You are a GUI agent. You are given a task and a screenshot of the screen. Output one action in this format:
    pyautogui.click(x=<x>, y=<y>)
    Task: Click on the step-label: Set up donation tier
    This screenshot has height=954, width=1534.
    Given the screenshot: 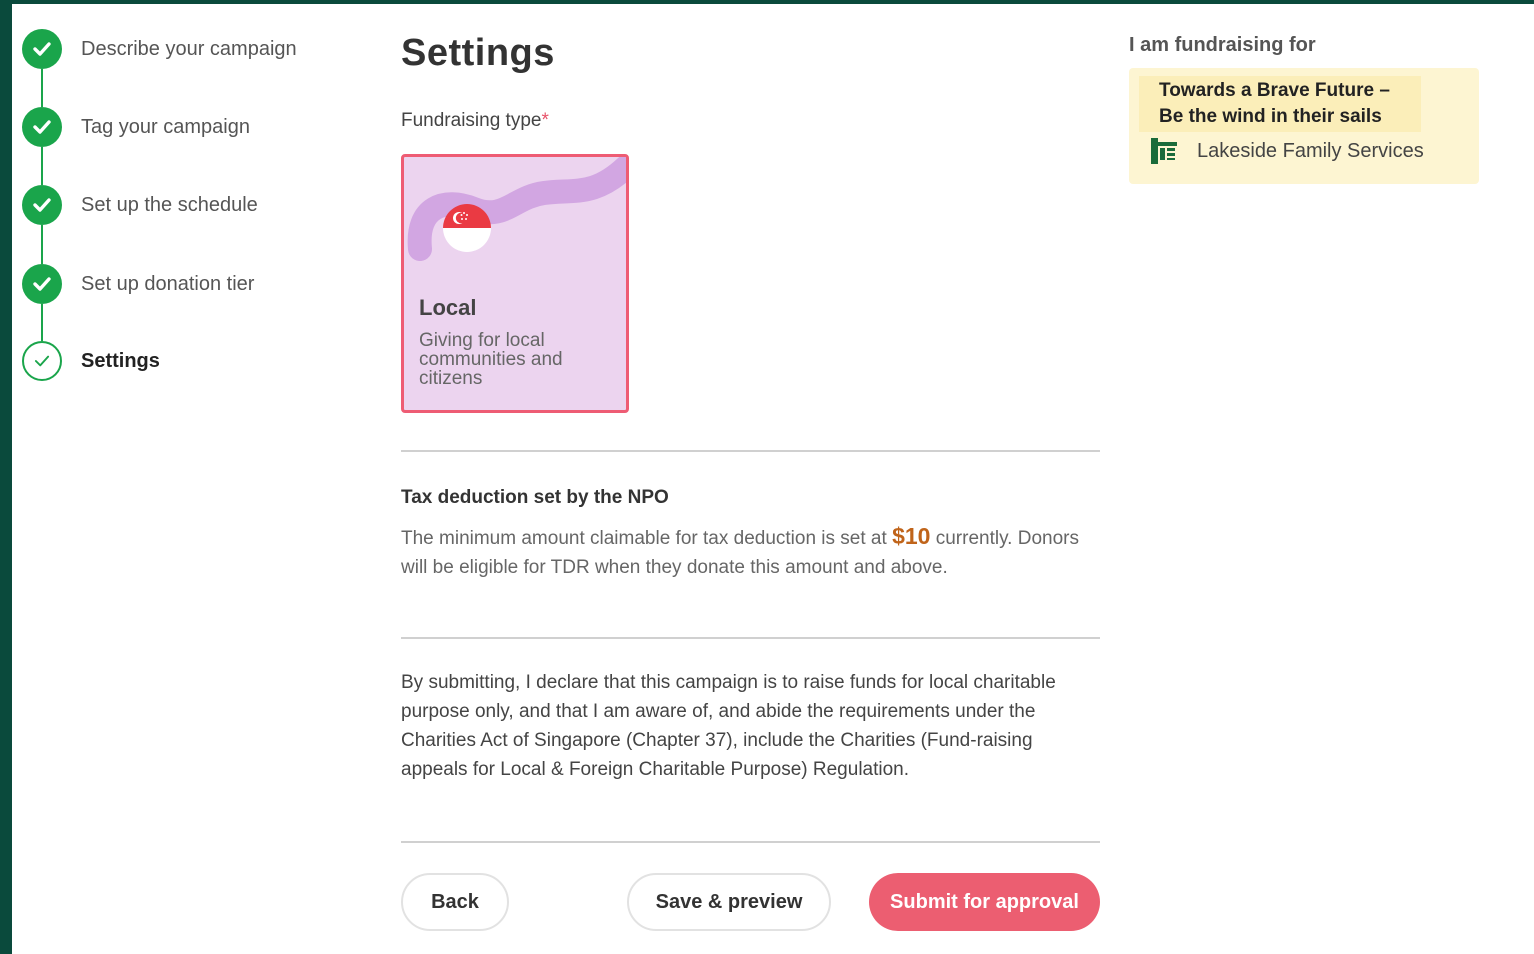 What is the action you would take?
    pyautogui.click(x=168, y=283)
    